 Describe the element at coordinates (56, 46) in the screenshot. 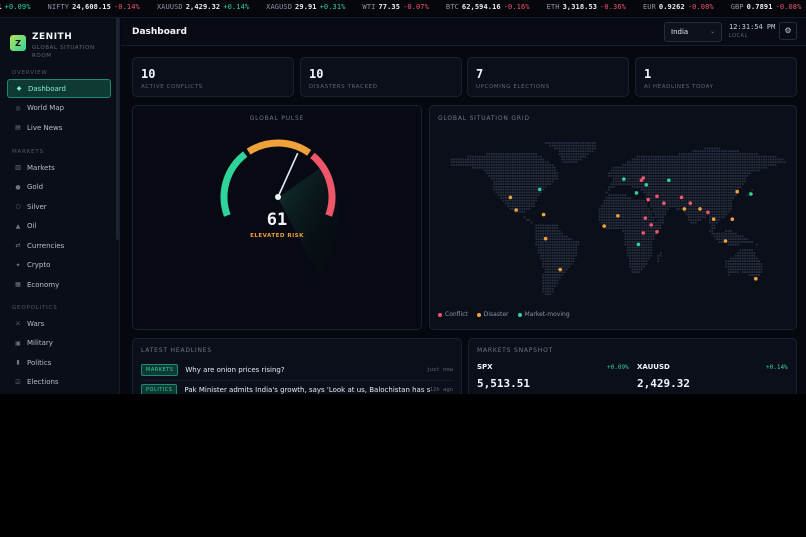

I see `brand: Z ZENITH GLOBAL SITUATION ROOM` at that location.